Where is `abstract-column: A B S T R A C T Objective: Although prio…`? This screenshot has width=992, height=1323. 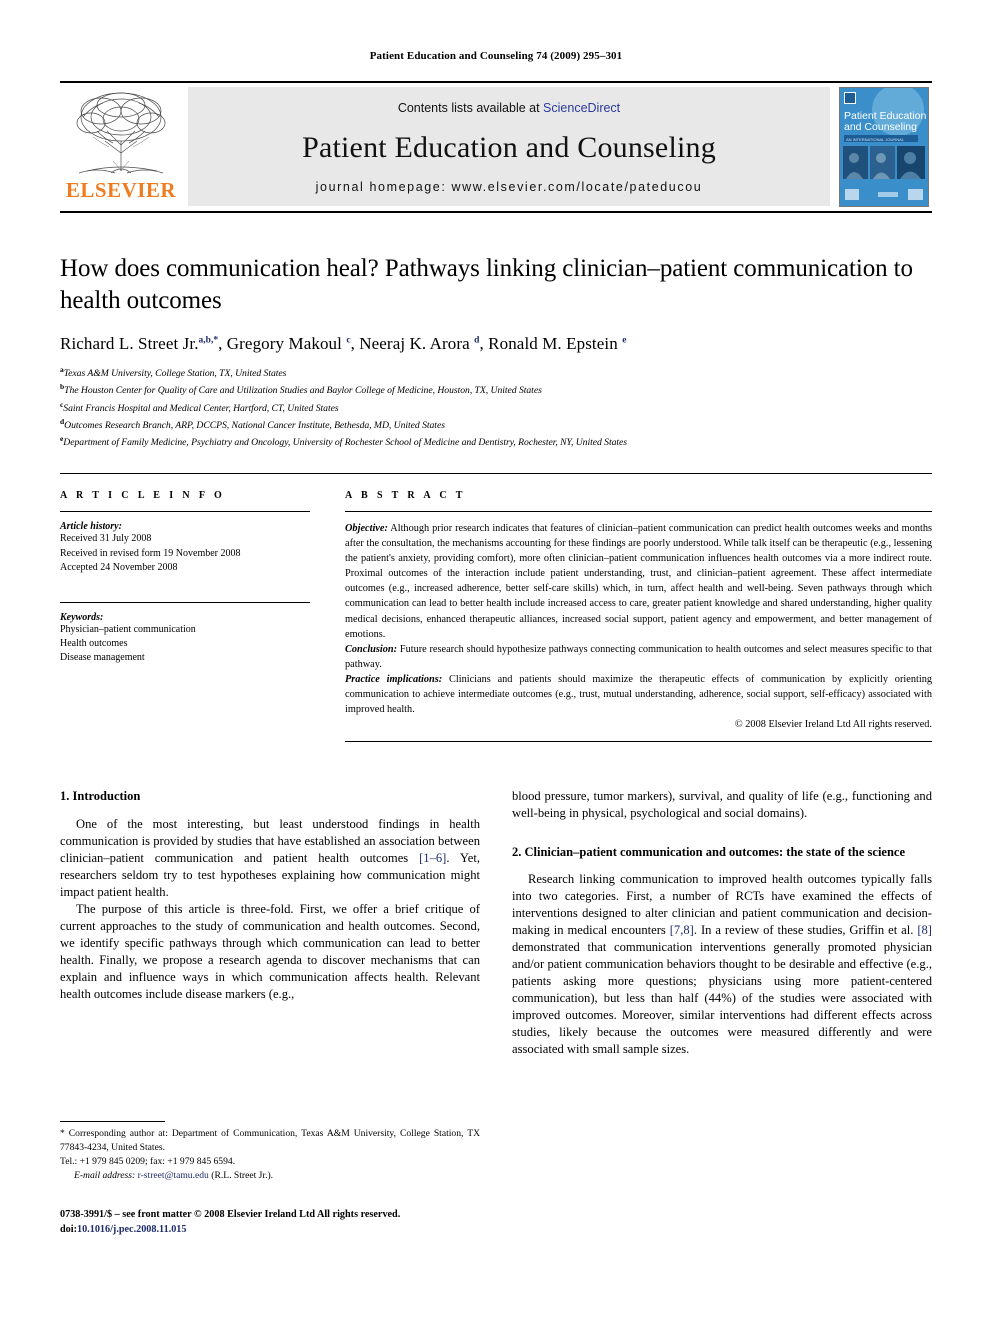 abstract-column: A B S T R A C T Objective: Although prio… is located at coordinates (638, 616).